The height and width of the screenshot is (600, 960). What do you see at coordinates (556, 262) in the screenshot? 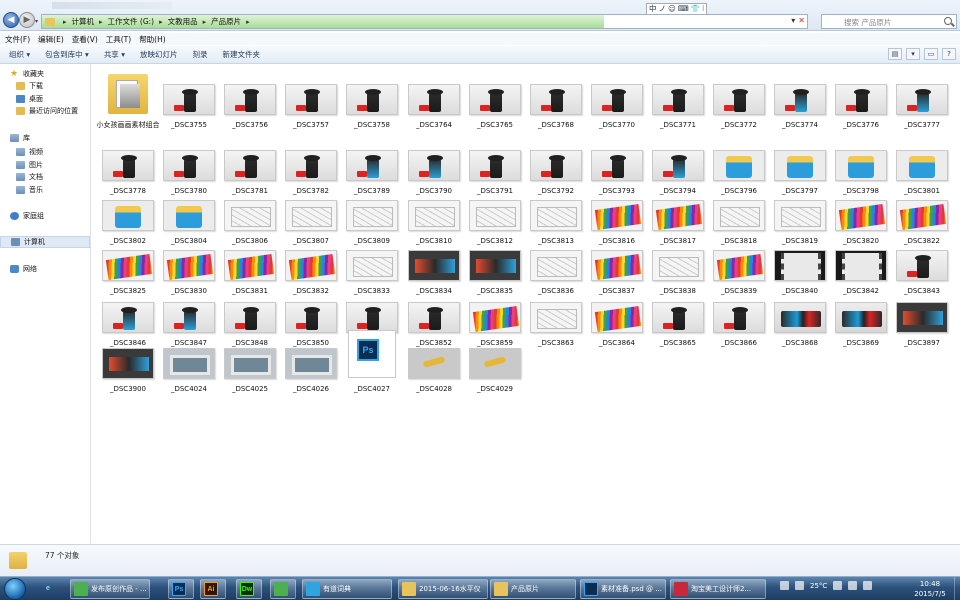
I see `file-item: _DSC3836` at bounding box center [556, 262].